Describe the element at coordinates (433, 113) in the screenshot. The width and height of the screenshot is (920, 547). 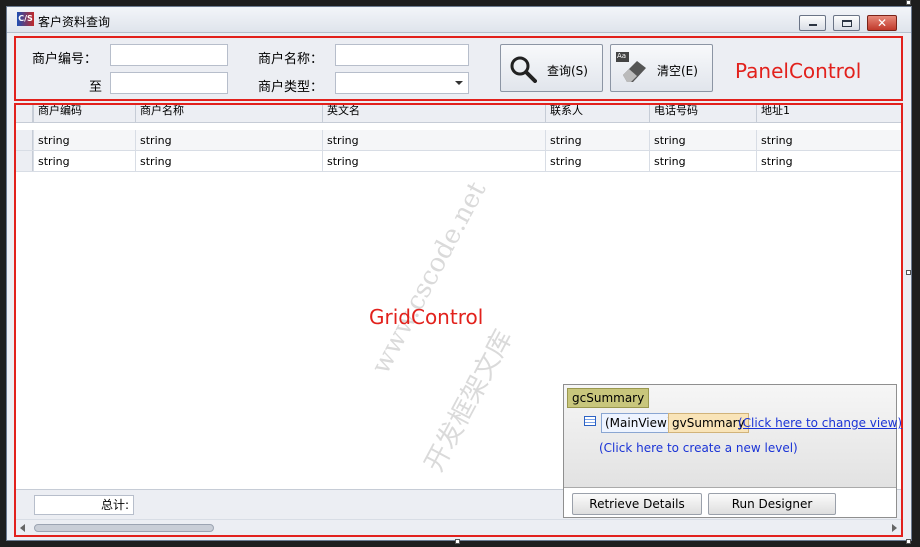
I see `column-header: 英文名` at that location.